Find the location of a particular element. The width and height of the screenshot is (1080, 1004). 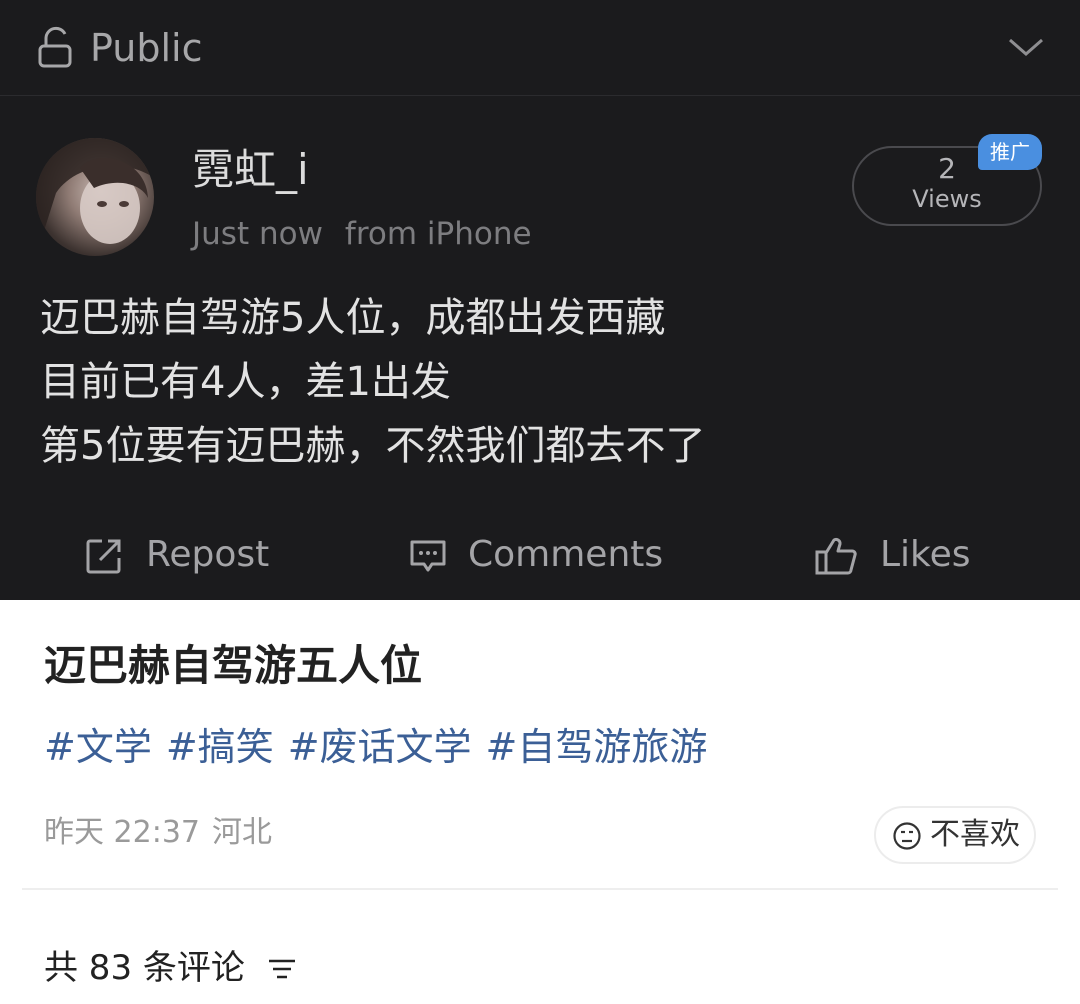

note-location: 河北 is located at coordinates (242, 832).